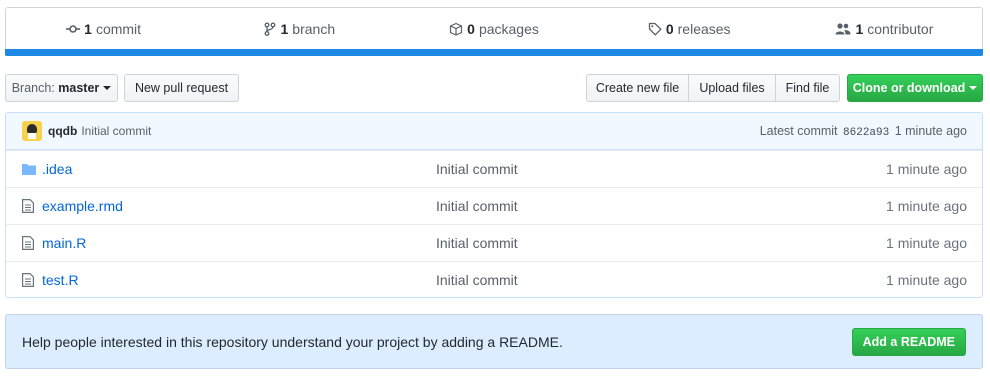 The height and width of the screenshot is (383, 990). I want to click on branches-link: 1 branch, so click(298, 29).